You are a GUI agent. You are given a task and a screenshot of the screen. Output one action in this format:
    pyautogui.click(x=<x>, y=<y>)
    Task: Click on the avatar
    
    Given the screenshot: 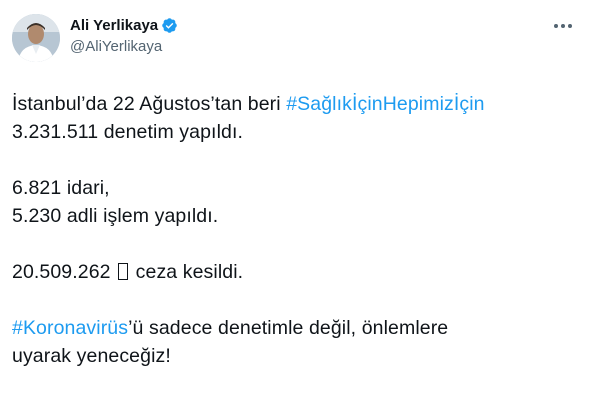 What is the action you would take?
    pyautogui.click(x=36, y=38)
    